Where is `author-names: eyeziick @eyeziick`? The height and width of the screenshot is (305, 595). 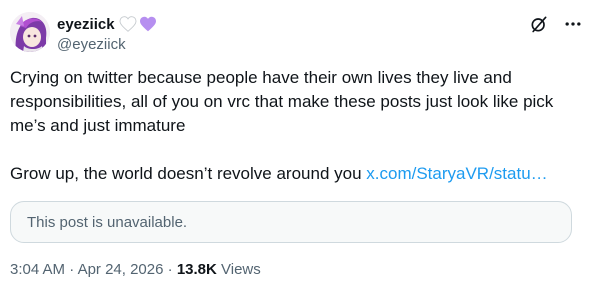
author-names: eyeziick @eyeziick is located at coordinates (107, 33).